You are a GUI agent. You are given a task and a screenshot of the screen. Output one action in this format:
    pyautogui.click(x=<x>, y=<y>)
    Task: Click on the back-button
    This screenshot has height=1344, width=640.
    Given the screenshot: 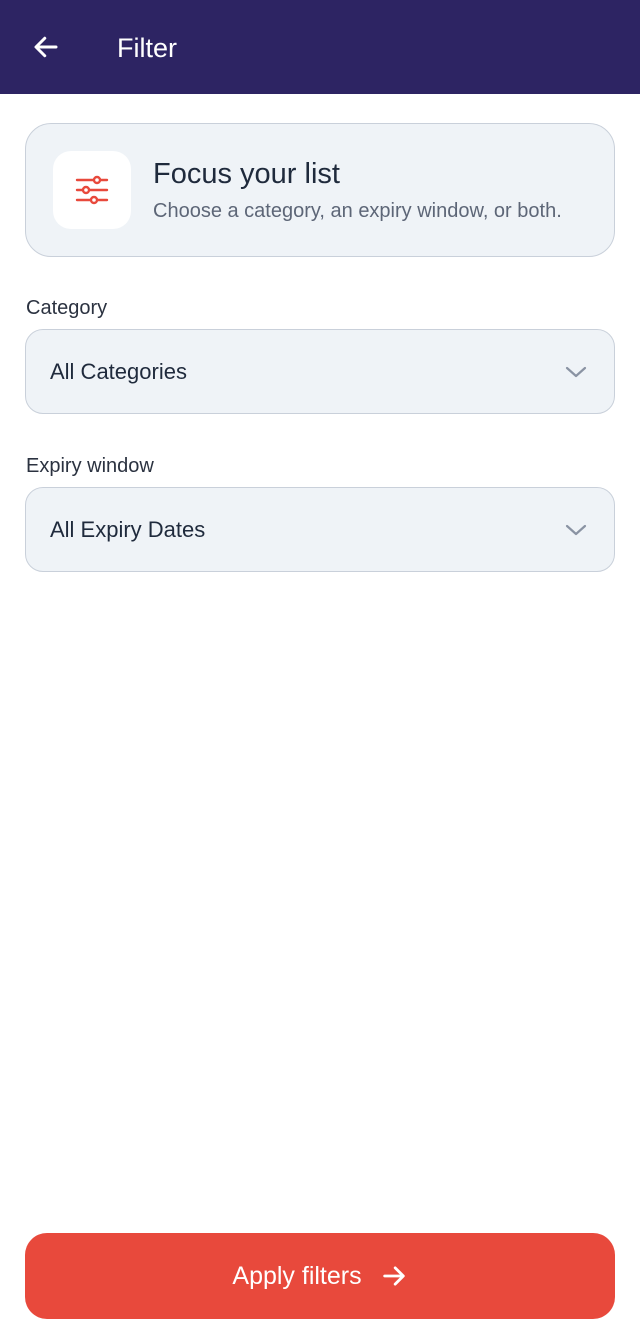 What is the action you would take?
    pyautogui.click(x=46, y=47)
    